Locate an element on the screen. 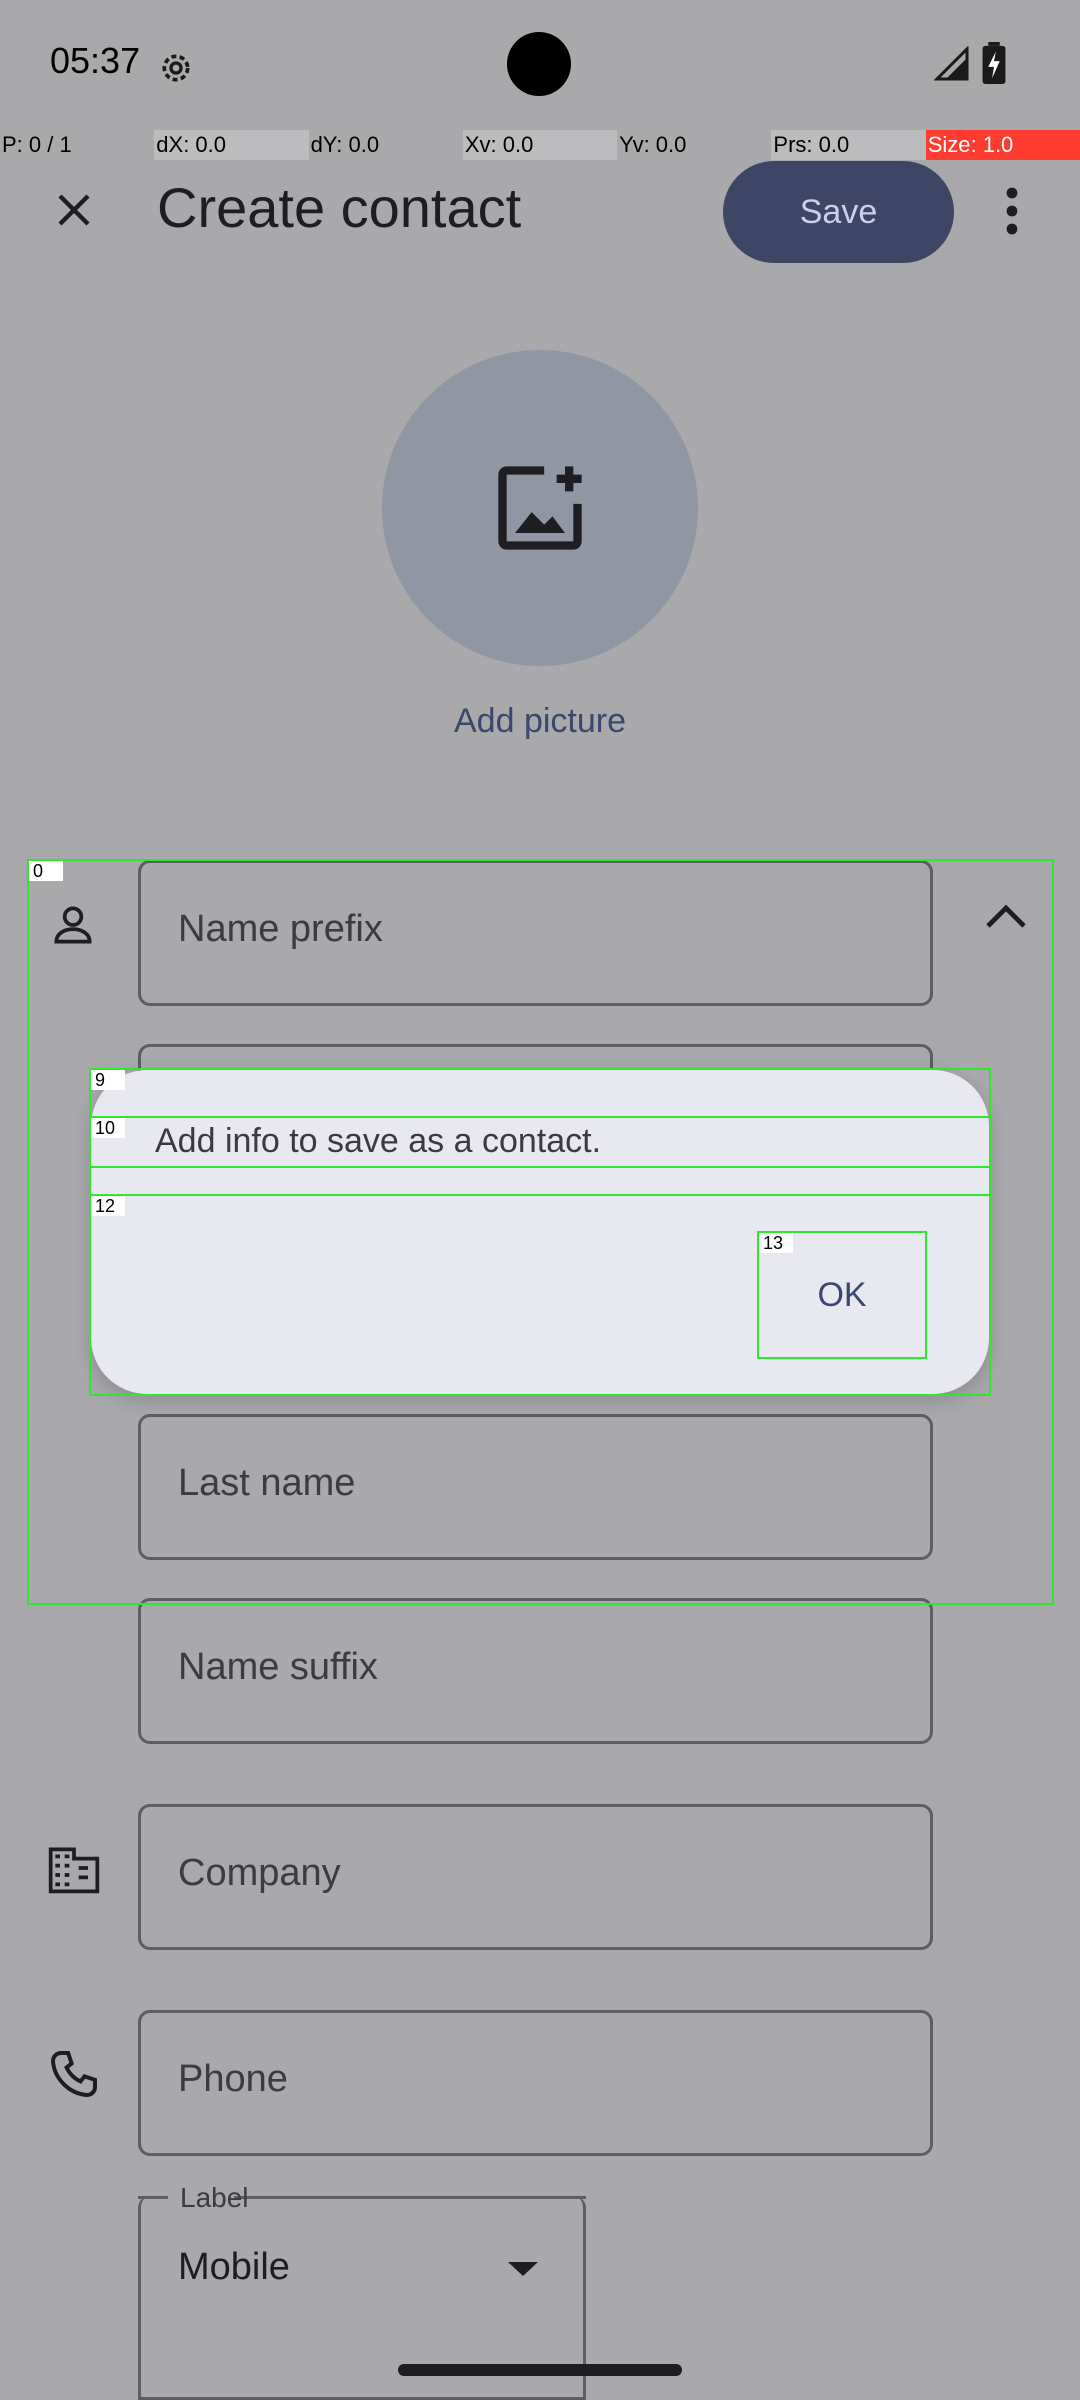 The image size is (1080, 2400). dropdown-border-right is located at coordinates (410, 2197).